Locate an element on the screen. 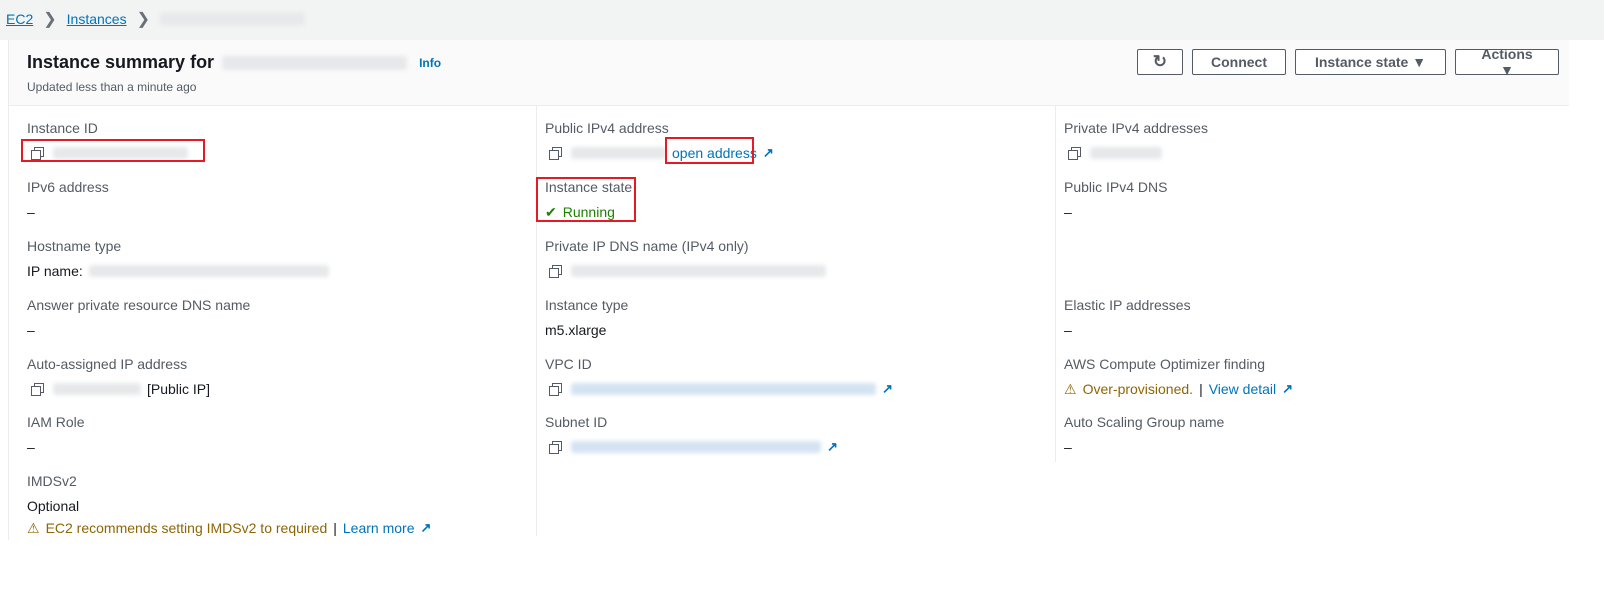 The width and height of the screenshot is (1604, 600). updated-text: Updated less than a minute ago is located at coordinates (112, 87).